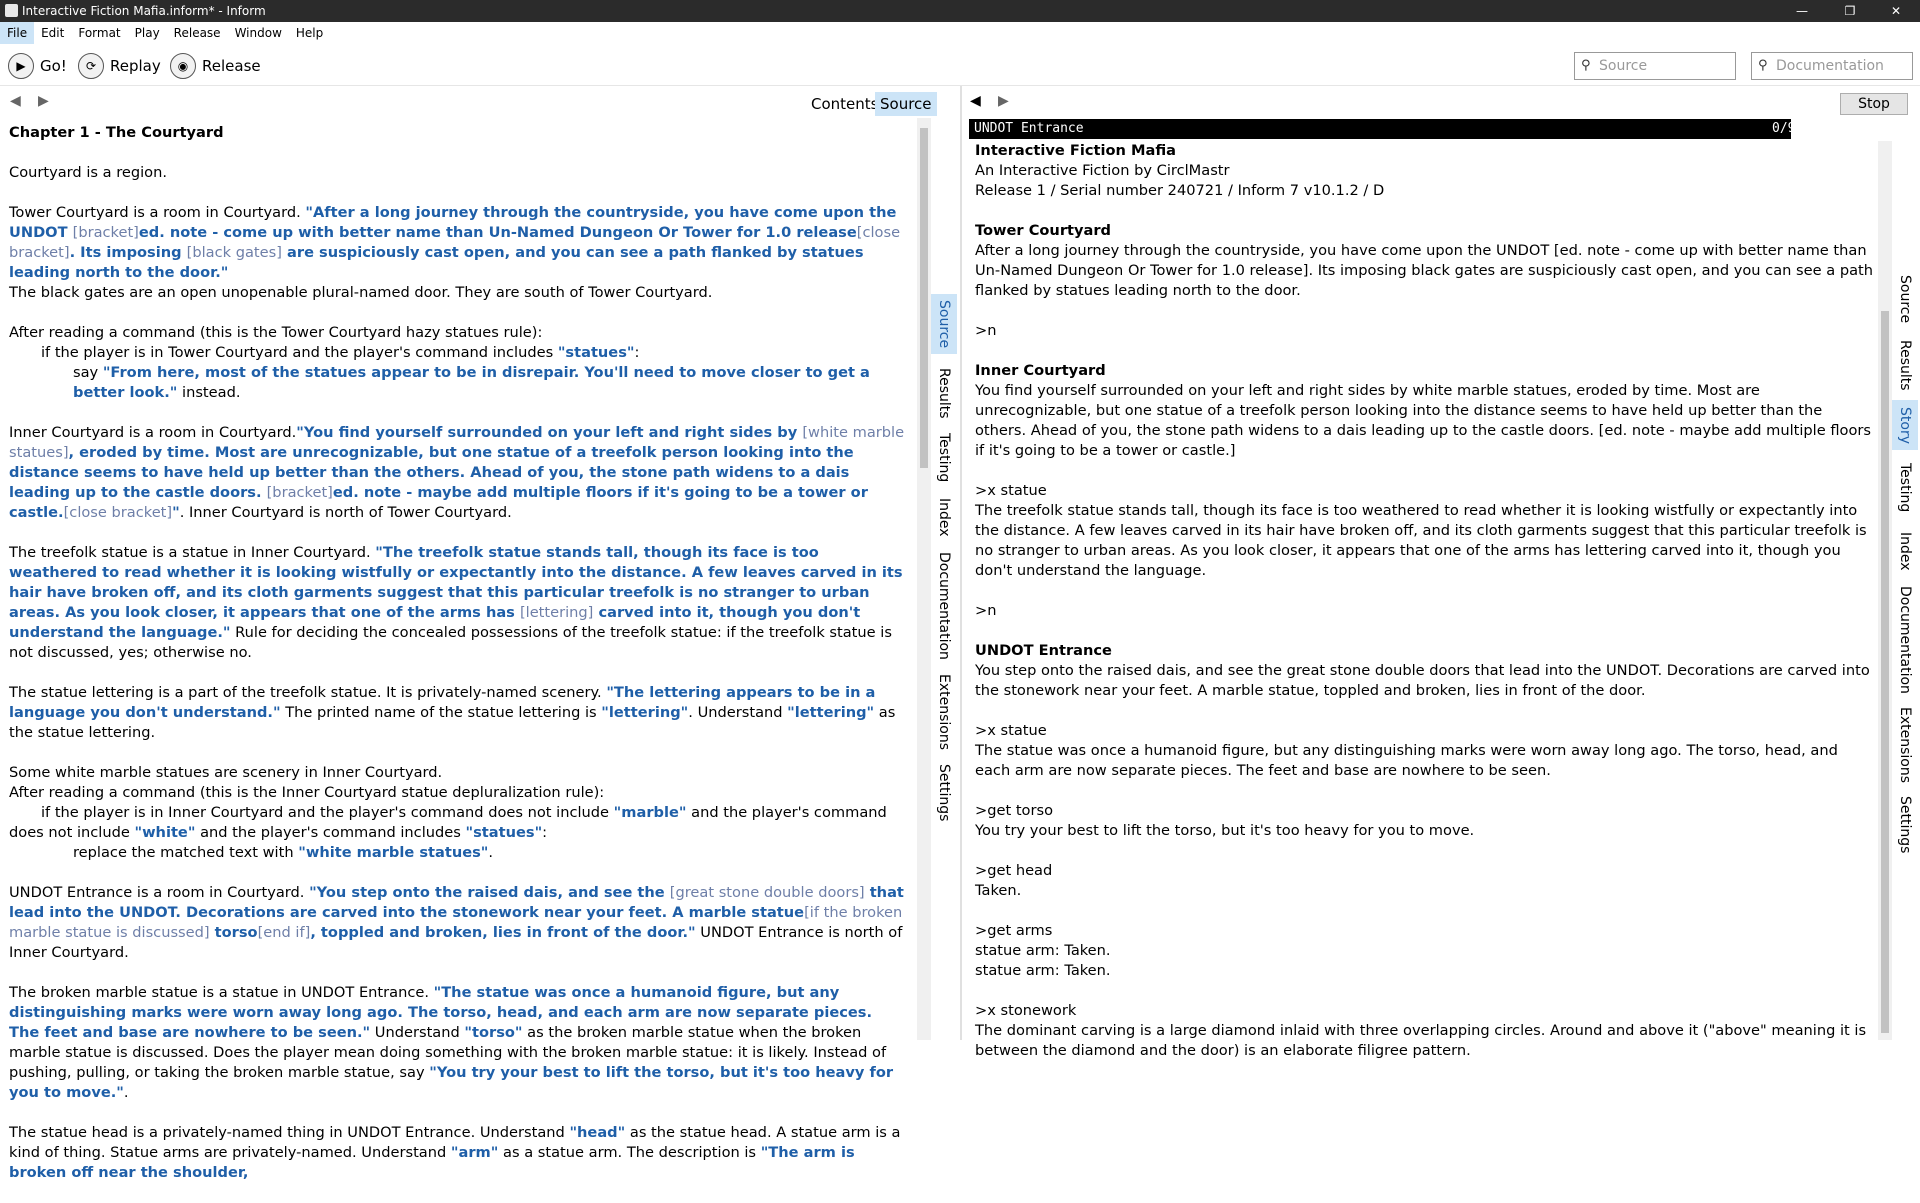  What do you see at coordinates (924, 298) in the screenshot?
I see `left-scrollbar-thumb` at bounding box center [924, 298].